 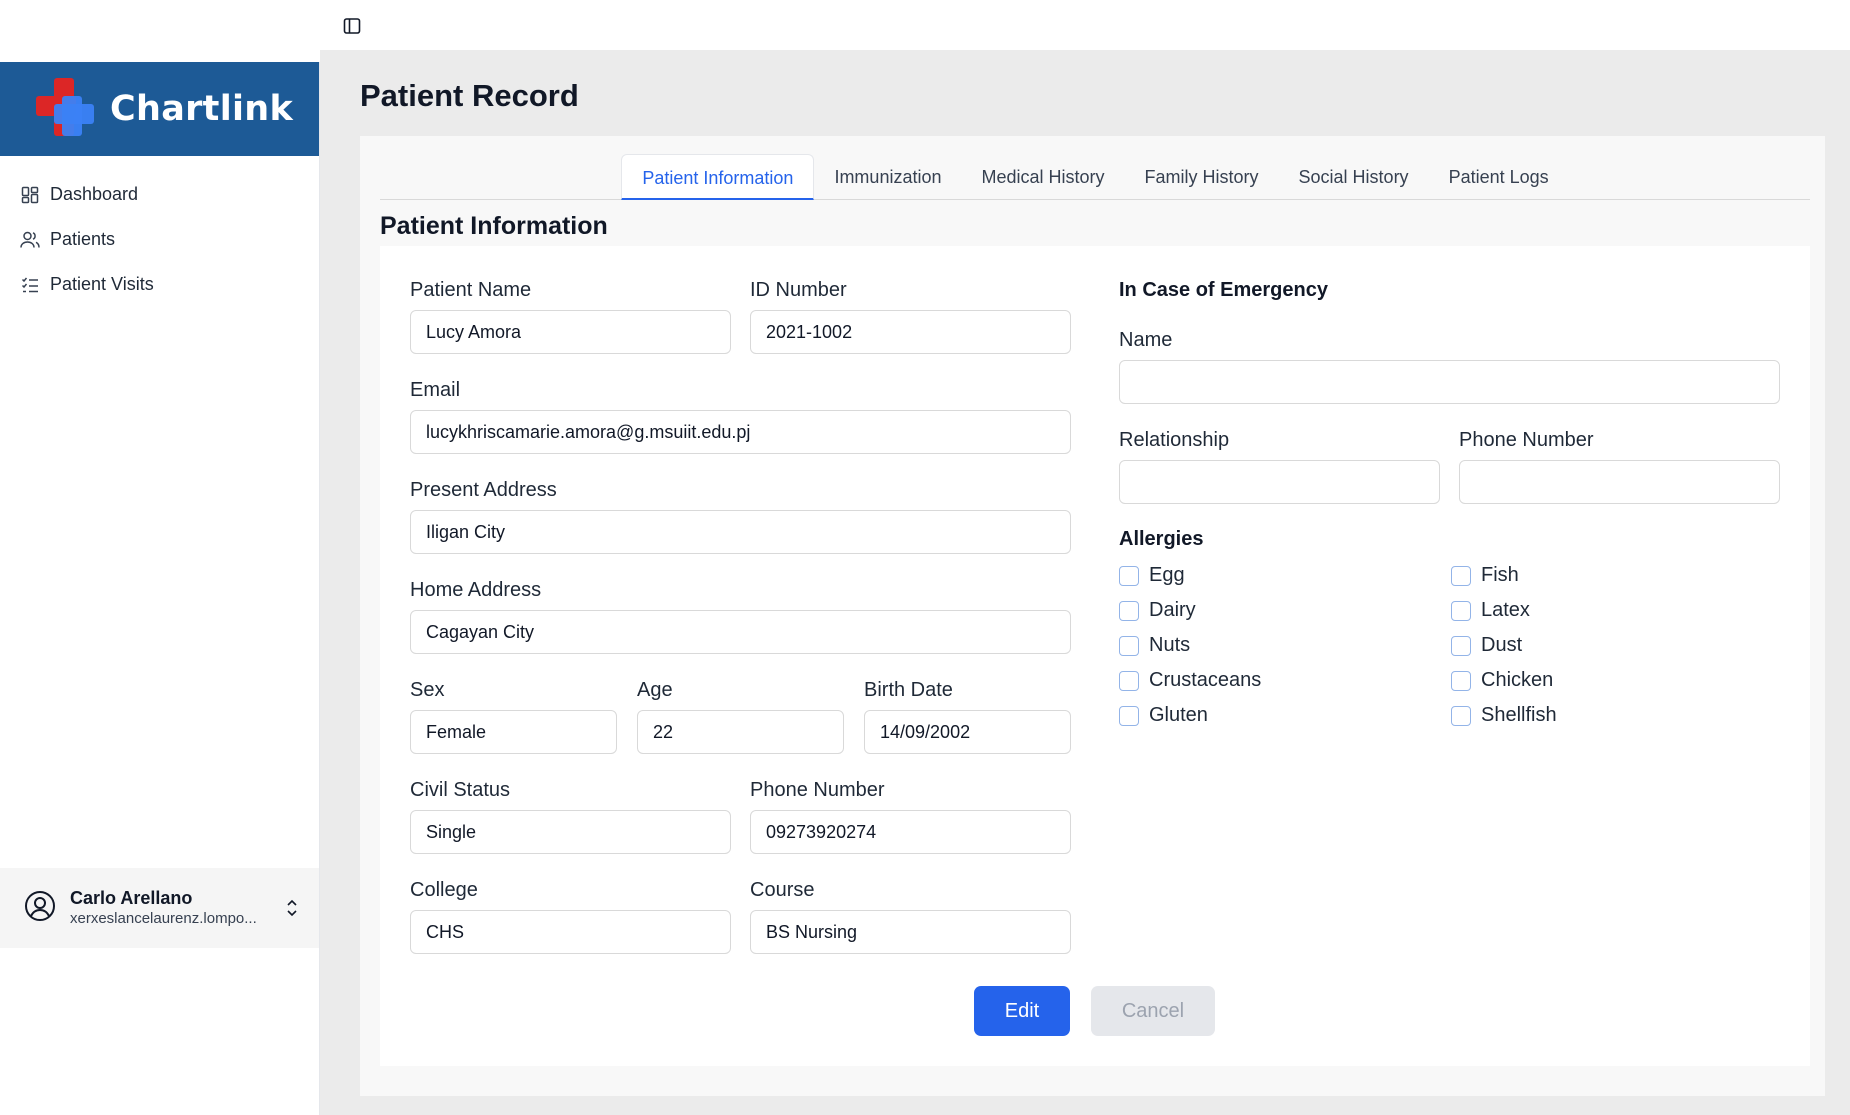 What do you see at coordinates (718, 177) in the screenshot?
I see `tab-patient-information: Patient Information` at bounding box center [718, 177].